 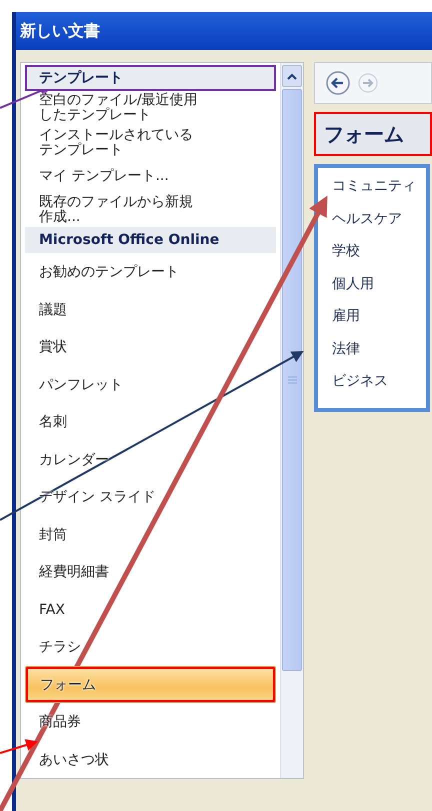 I want to click on scrollbar, so click(x=291, y=420).